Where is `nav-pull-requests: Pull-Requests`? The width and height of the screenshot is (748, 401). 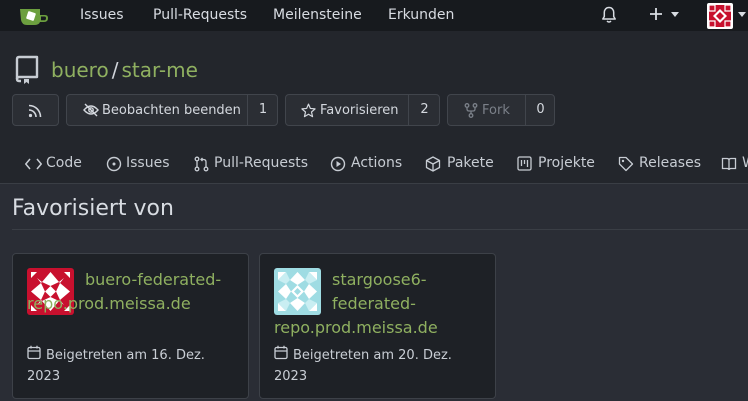 nav-pull-requests: Pull-Requests is located at coordinates (200, 15).